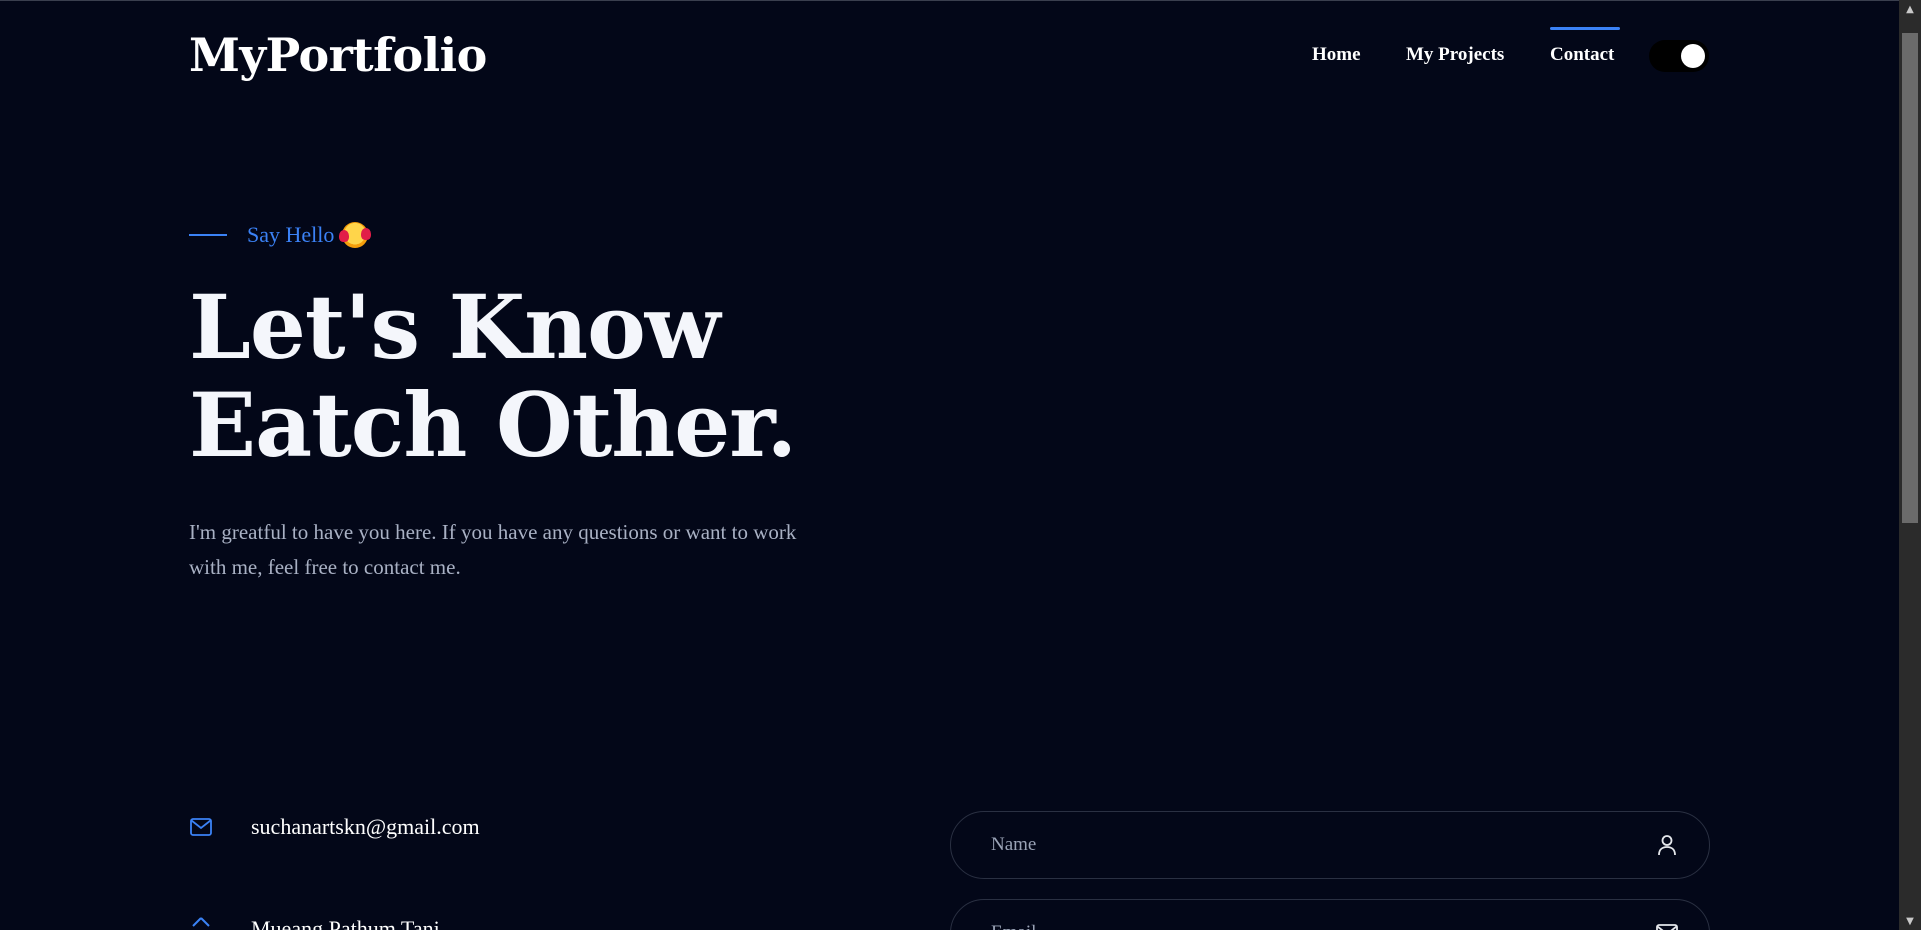  What do you see at coordinates (1455, 55) in the screenshot?
I see `nav-projects-link: My Projects` at bounding box center [1455, 55].